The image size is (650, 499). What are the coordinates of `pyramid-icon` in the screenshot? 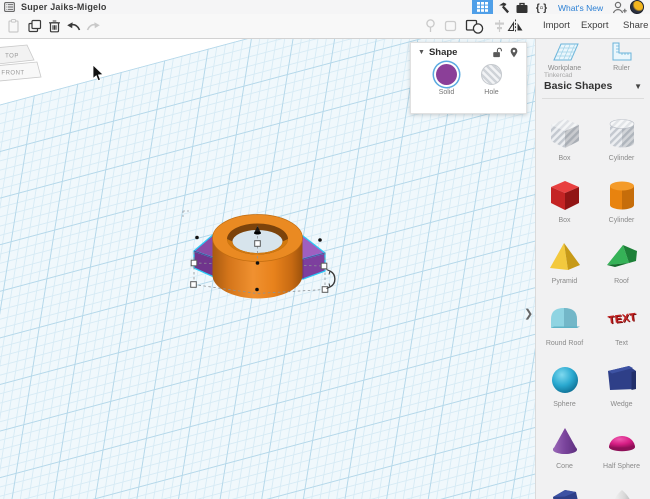 It's located at (565, 257).